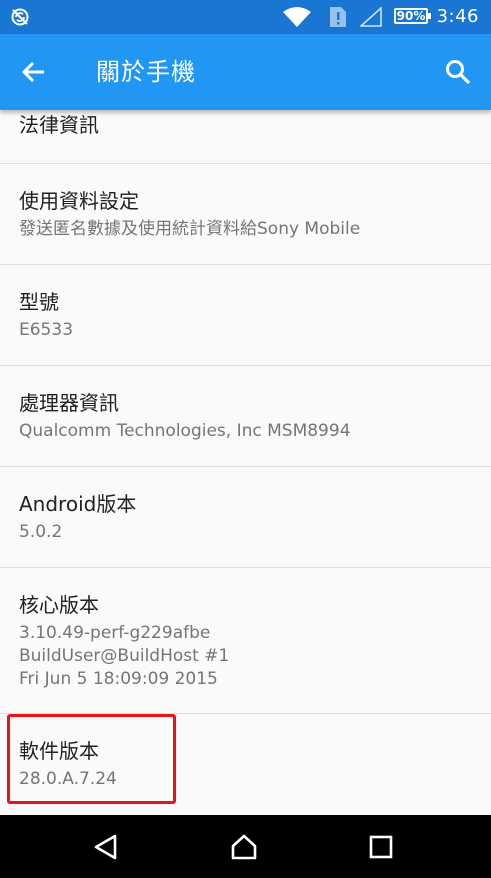 Image resolution: width=491 pixels, height=878 pixels. What do you see at coordinates (245, 72) in the screenshot?
I see `app-bar: 關於手機` at bounding box center [245, 72].